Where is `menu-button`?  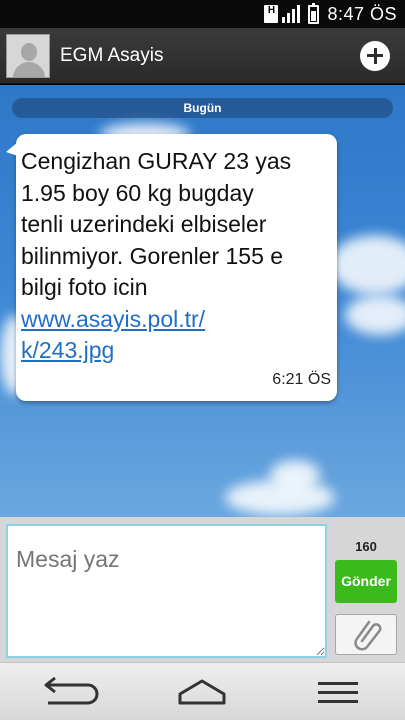
menu-button is located at coordinates (338, 693).